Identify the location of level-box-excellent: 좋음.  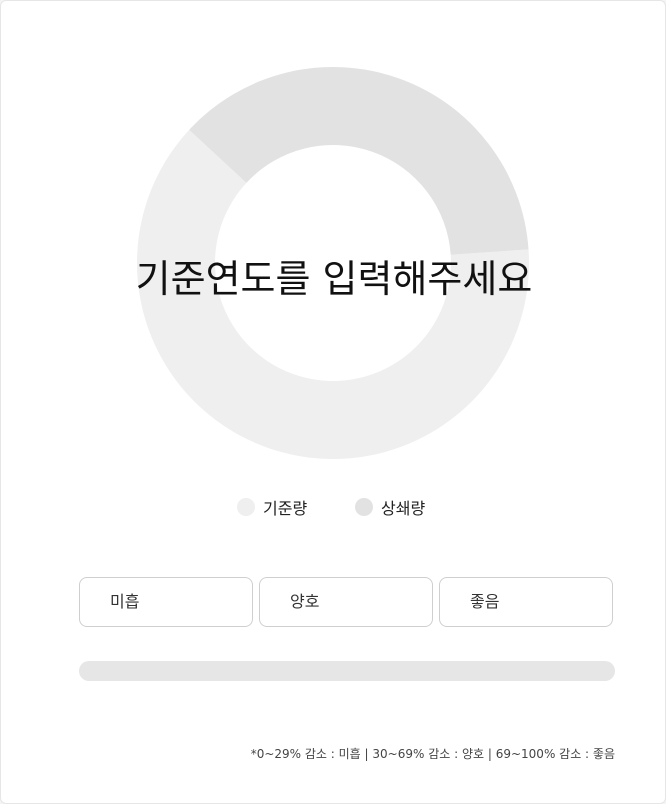
(526, 602).